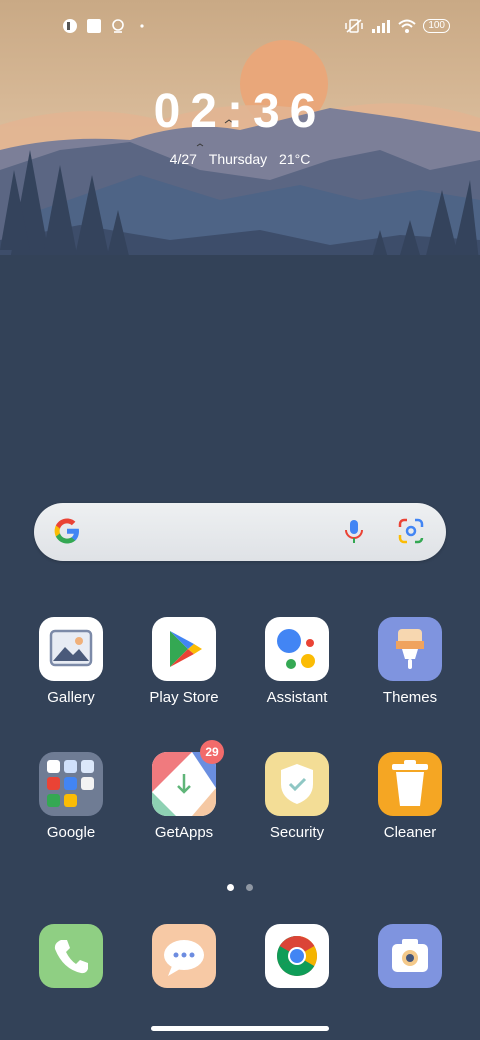 The width and height of the screenshot is (480, 1040). I want to click on google-search-bar, so click(240, 532).